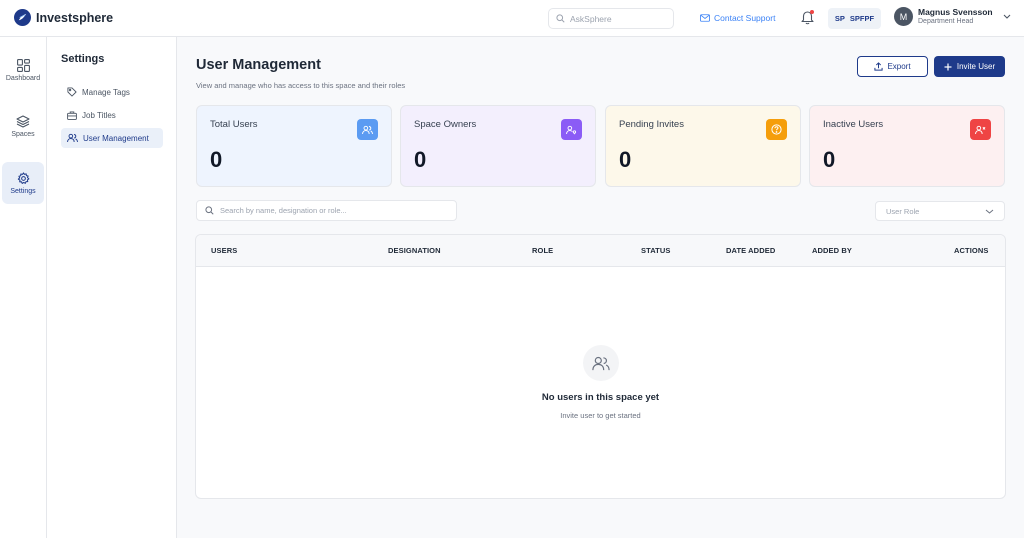  I want to click on stat-card-pending-invites: Pending Invites 0, so click(703, 146).